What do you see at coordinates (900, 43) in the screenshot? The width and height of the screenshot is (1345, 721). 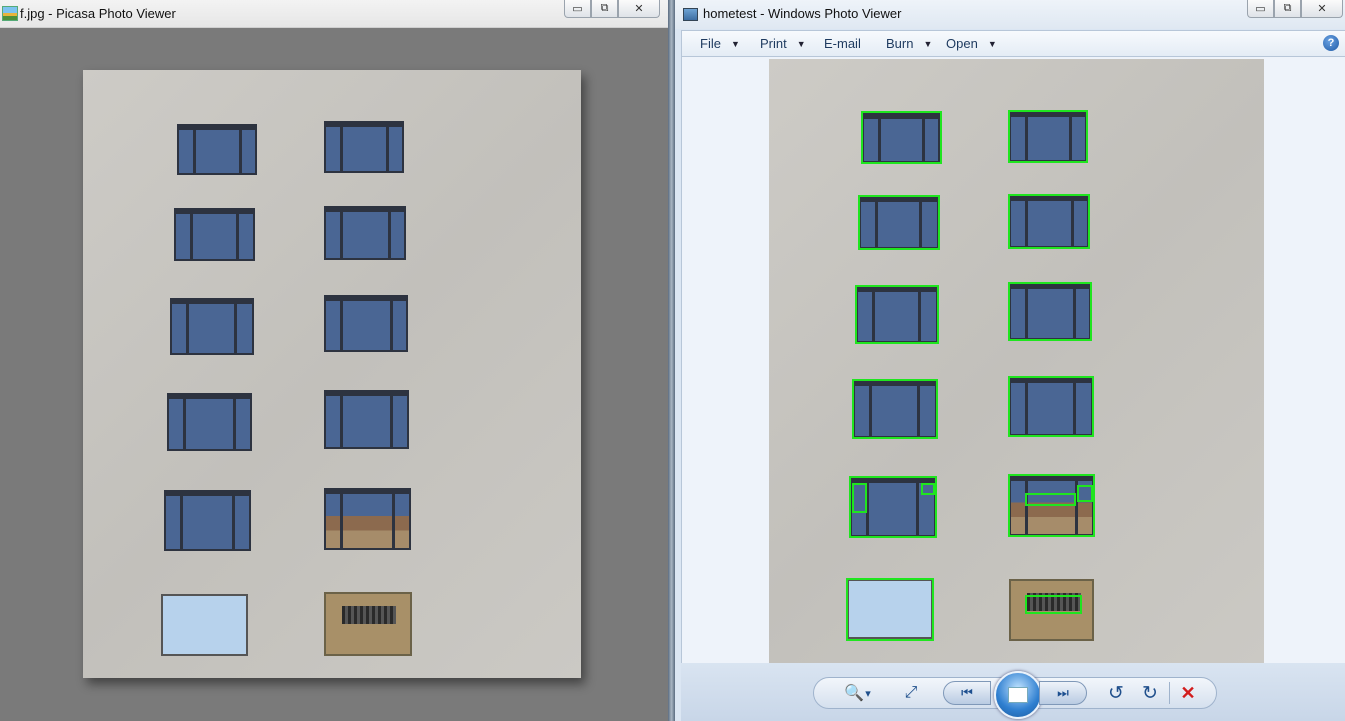 I see `menu-burn-label: Burn` at bounding box center [900, 43].